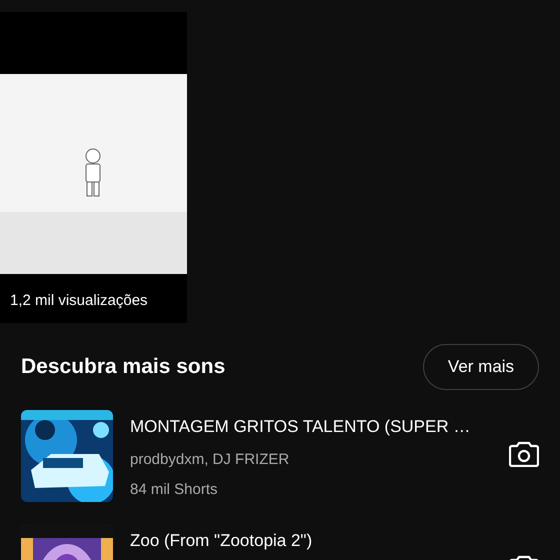 This screenshot has width=560, height=560. Describe the element at coordinates (174, 490) in the screenshot. I see `shorts-count: 84 mil Shorts` at that location.